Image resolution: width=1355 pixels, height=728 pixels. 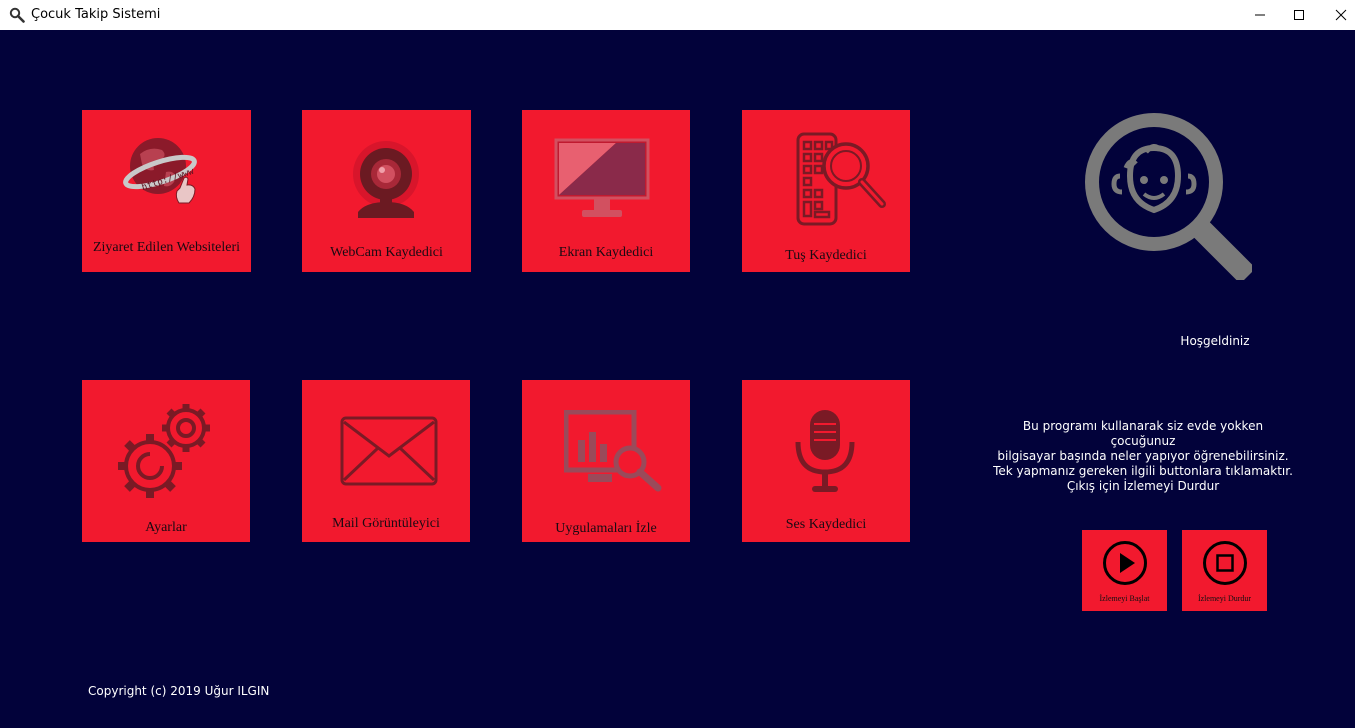 I want to click on tile-label: Ekran Kaydedici, so click(x=606, y=252).